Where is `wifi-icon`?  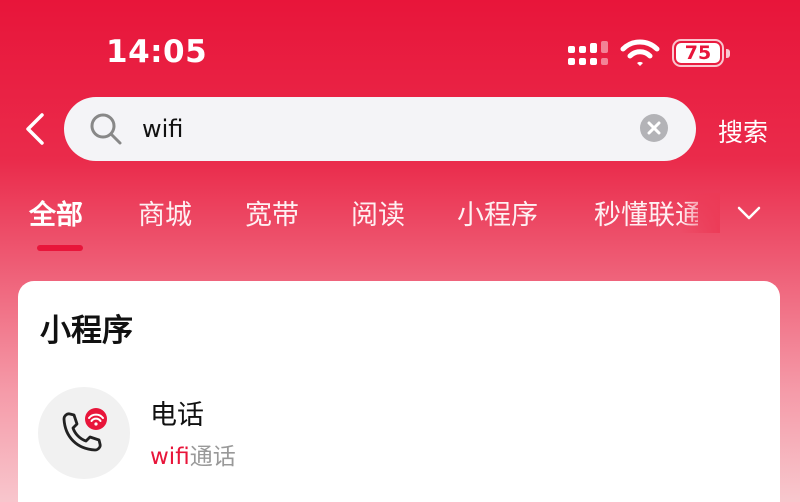 wifi-icon is located at coordinates (640, 52).